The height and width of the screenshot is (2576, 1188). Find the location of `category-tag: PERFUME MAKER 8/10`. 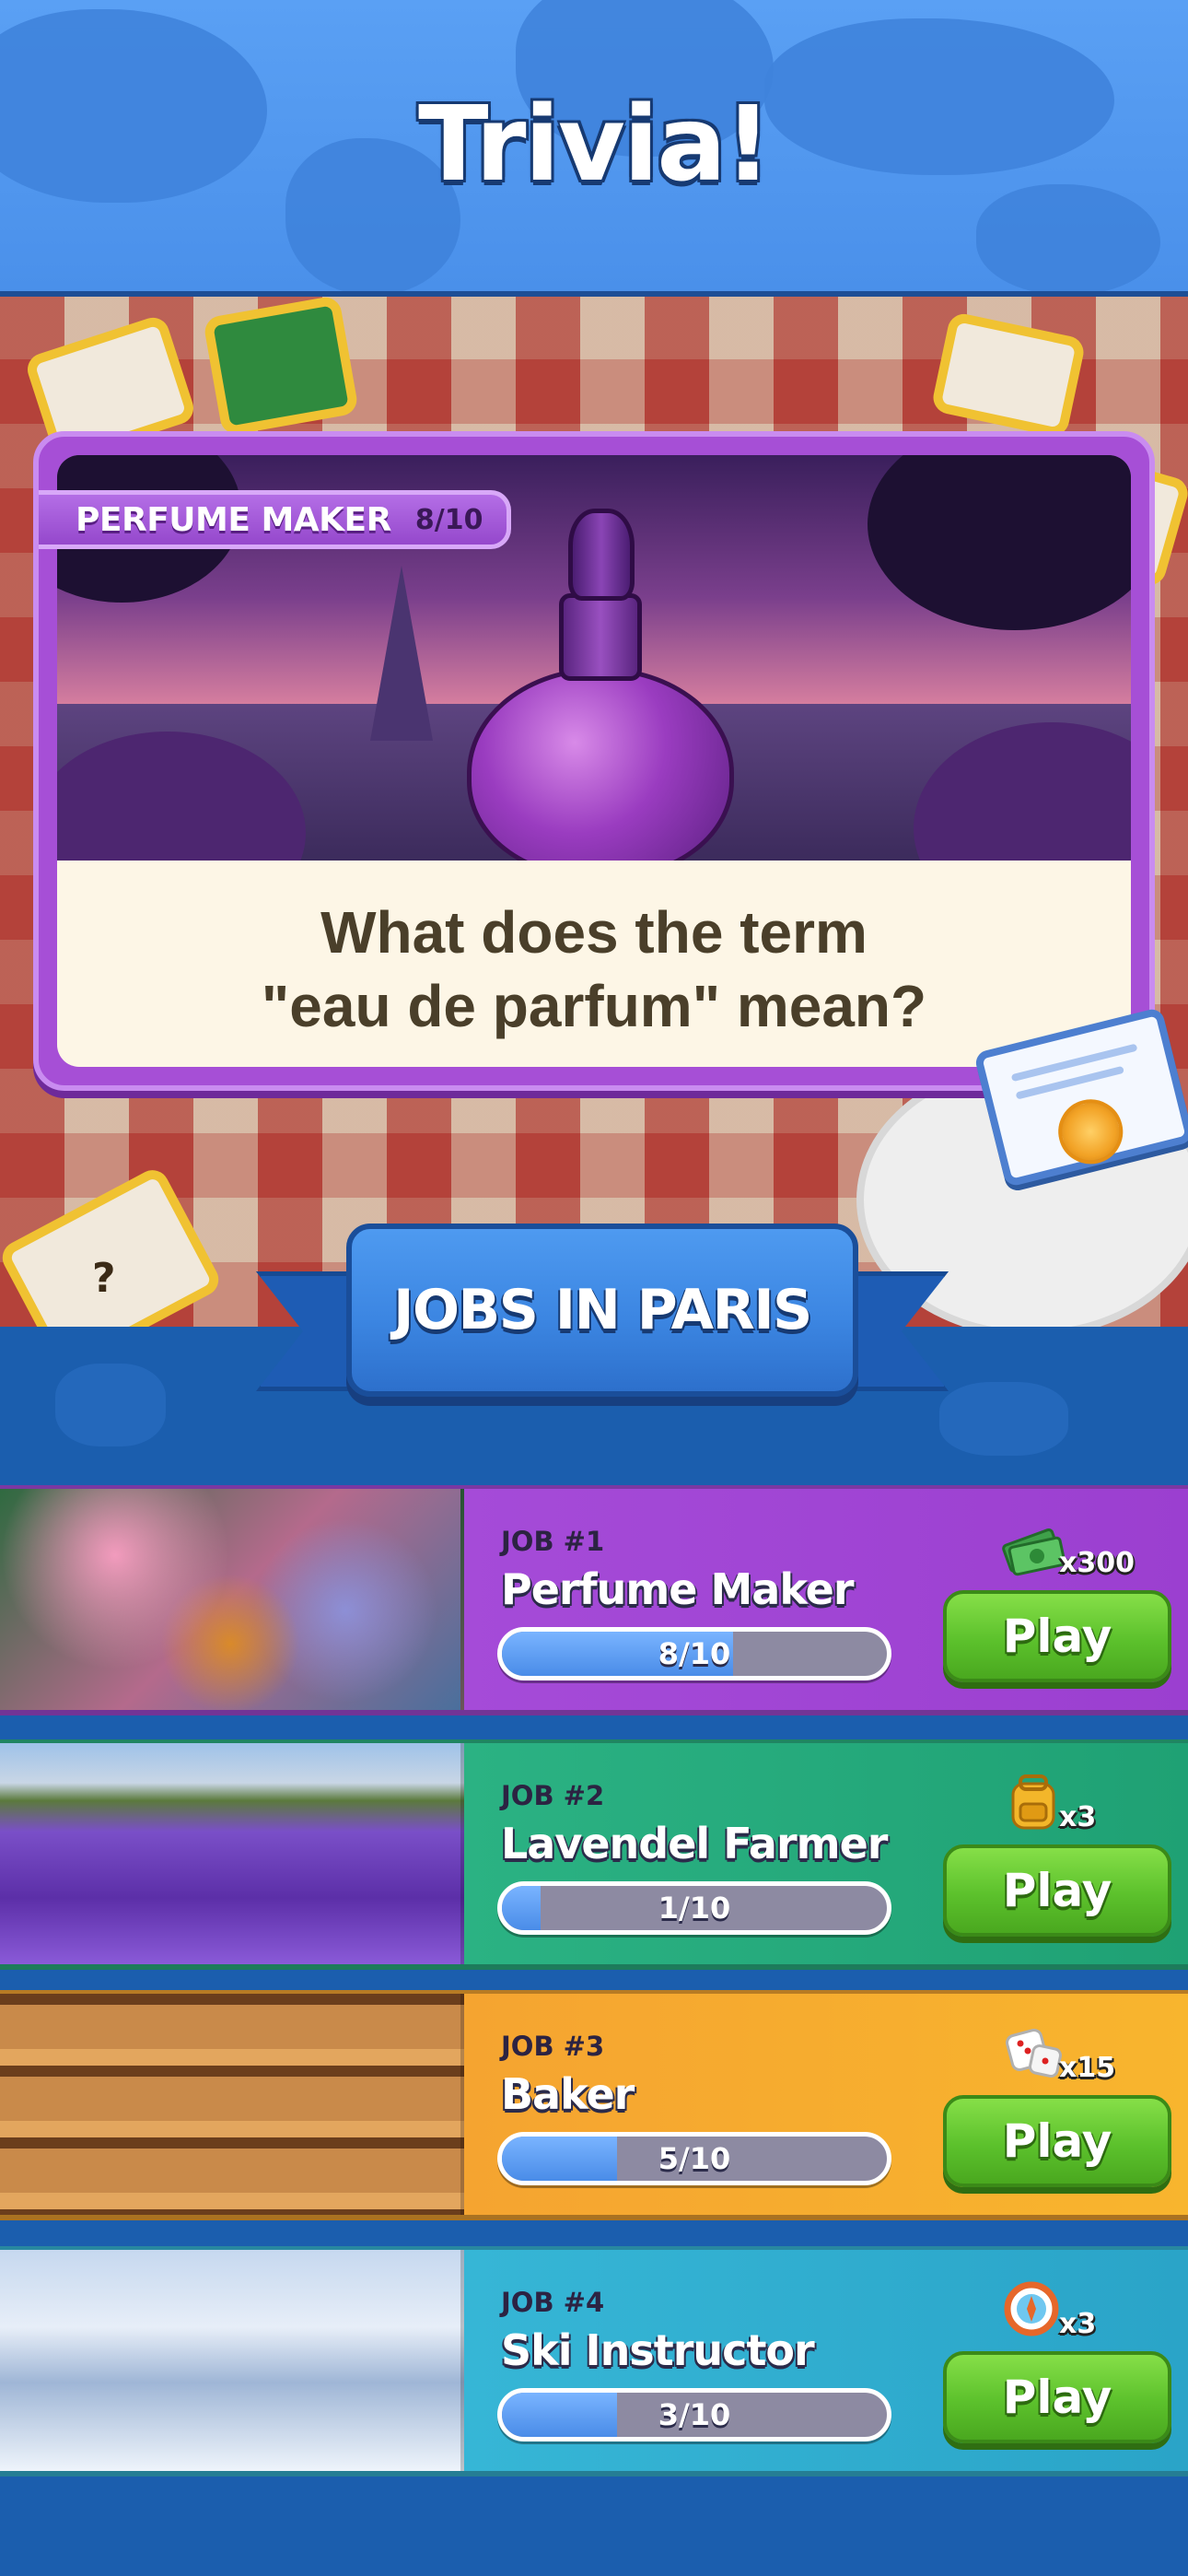

category-tag: PERFUME MAKER 8/10 is located at coordinates (275, 519).